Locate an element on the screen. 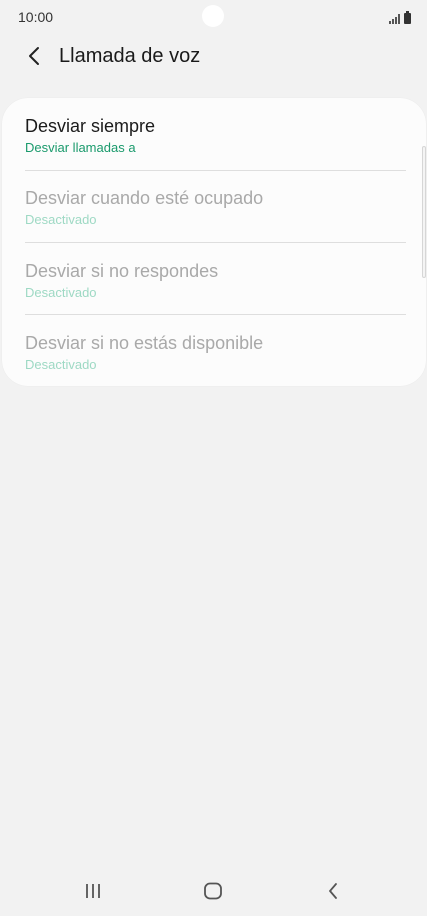 This screenshot has height=916, width=427. navigation-bar is located at coordinates (213, 892).